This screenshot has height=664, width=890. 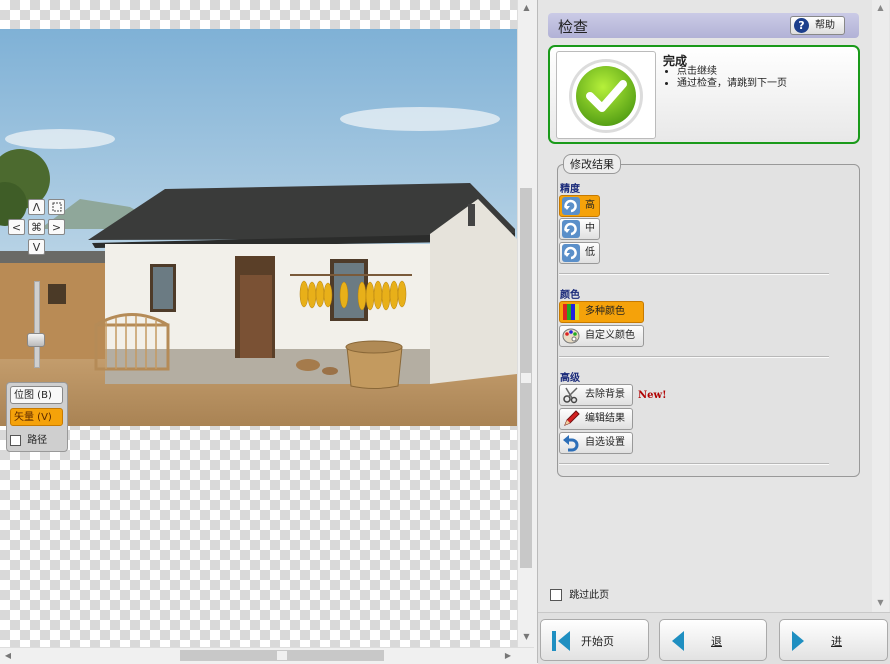 What do you see at coordinates (592, 164) in the screenshot?
I see `modify-results-legend: 修改结果` at bounding box center [592, 164].